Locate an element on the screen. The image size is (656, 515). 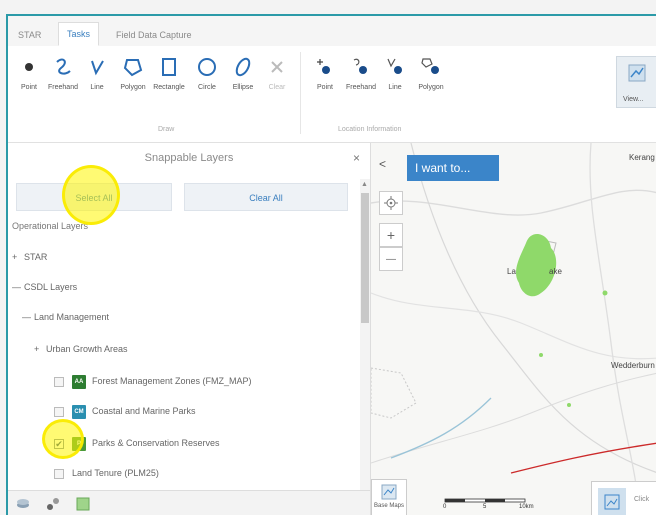
scale-bar: 0 5 10km is located at coordinates (484, 505).